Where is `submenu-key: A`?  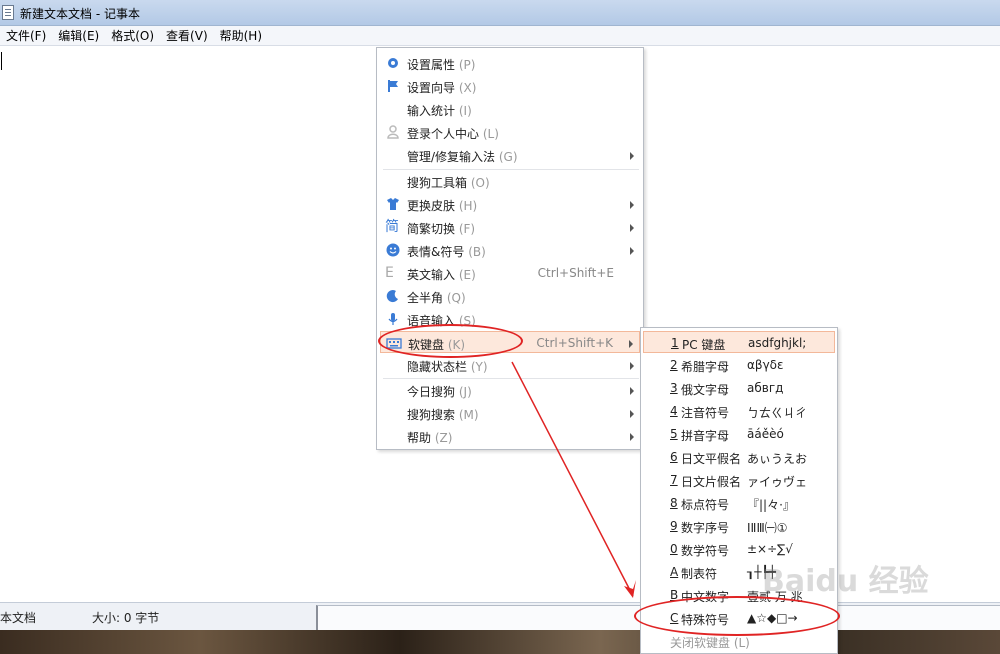 submenu-key: A is located at coordinates (674, 572).